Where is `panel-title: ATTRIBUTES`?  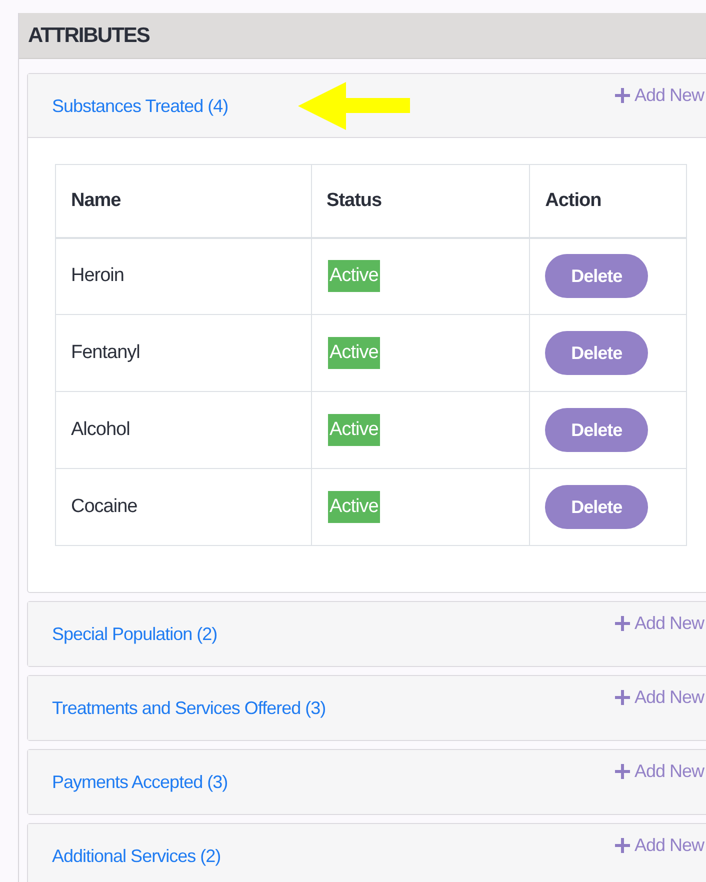
panel-title: ATTRIBUTES is located at coordinates (89, 35).